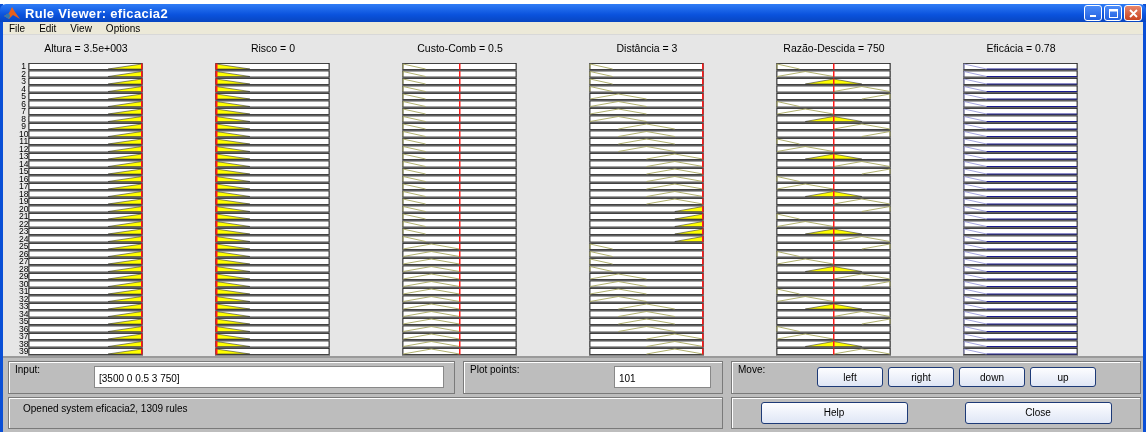 The image size is (1146, 432). I want to click on close-icon, so click(1133, 13).